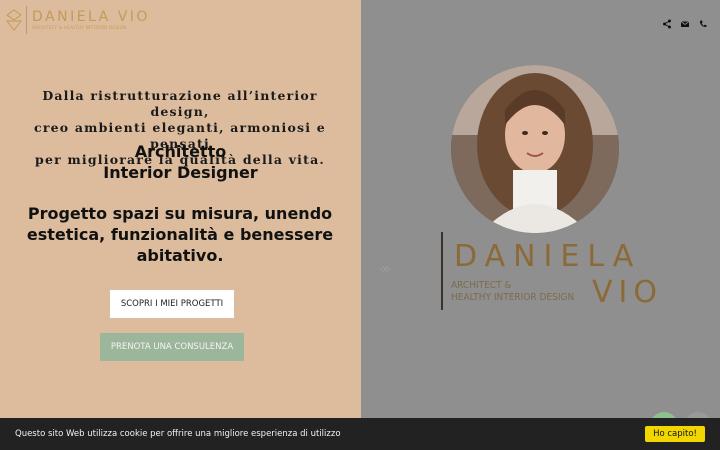  Describe the element at coordinates (442, 271) in the screenshot. I see `brand-divider` at that location.